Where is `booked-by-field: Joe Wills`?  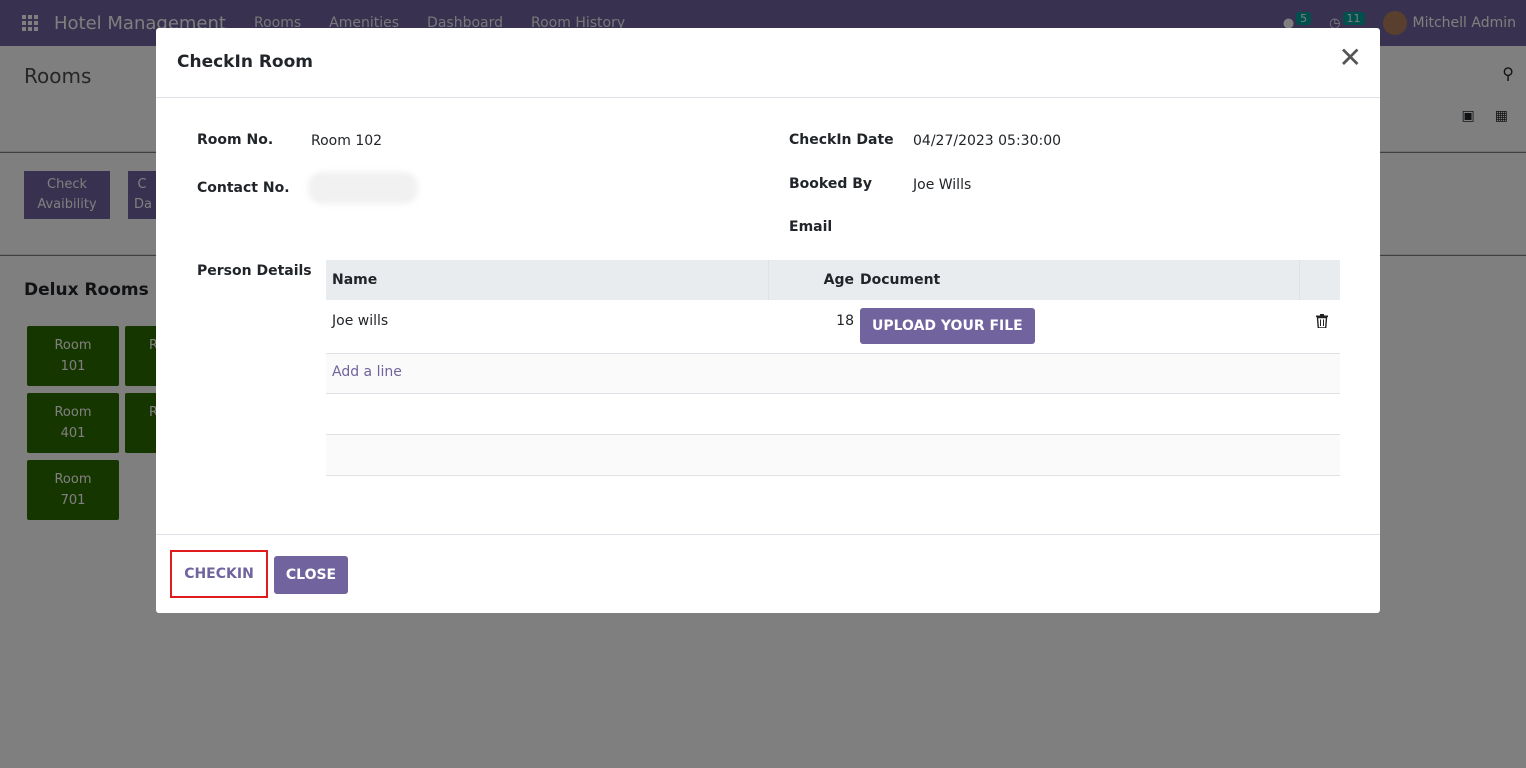
booked-by-field: Joe Wills is located at coordinates (942, 185).